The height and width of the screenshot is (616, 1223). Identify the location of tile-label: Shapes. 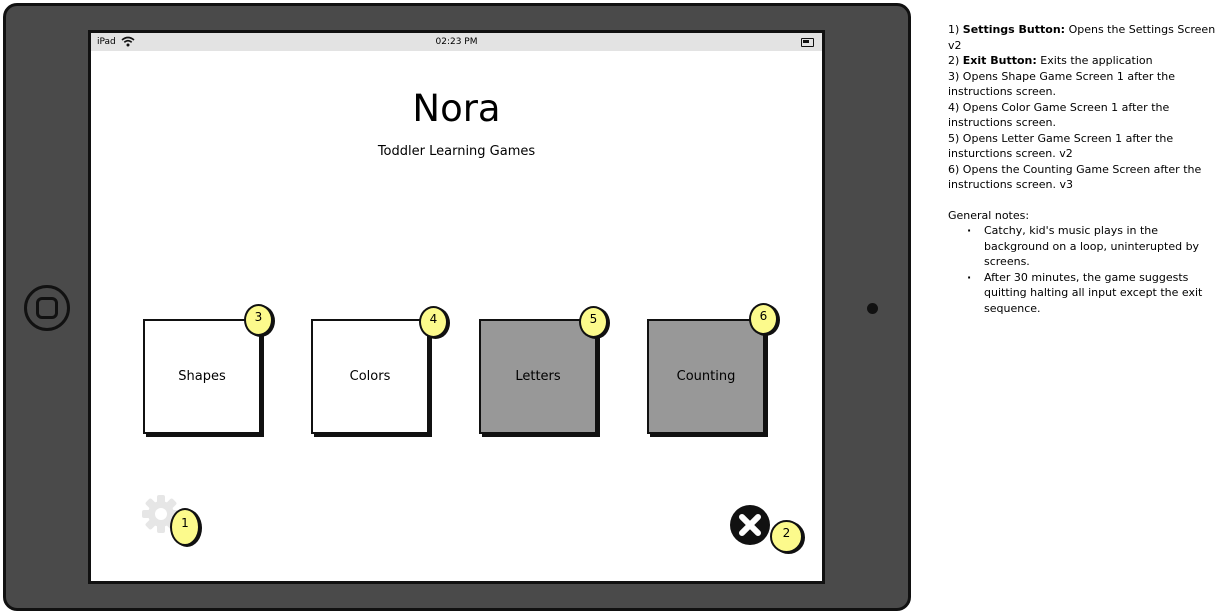
(202, 376).